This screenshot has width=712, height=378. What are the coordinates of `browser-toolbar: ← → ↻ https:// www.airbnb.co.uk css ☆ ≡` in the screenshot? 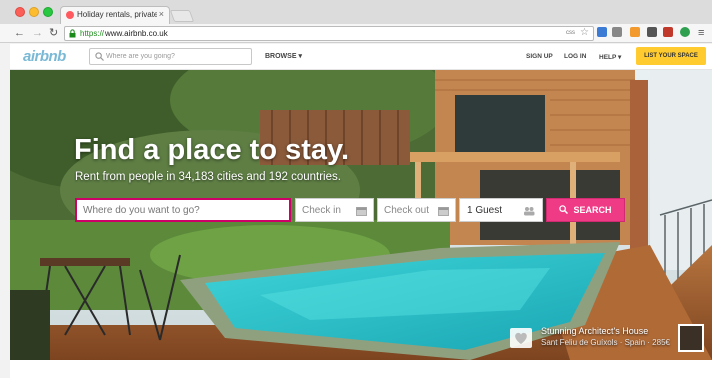 It's located at (356, 33).